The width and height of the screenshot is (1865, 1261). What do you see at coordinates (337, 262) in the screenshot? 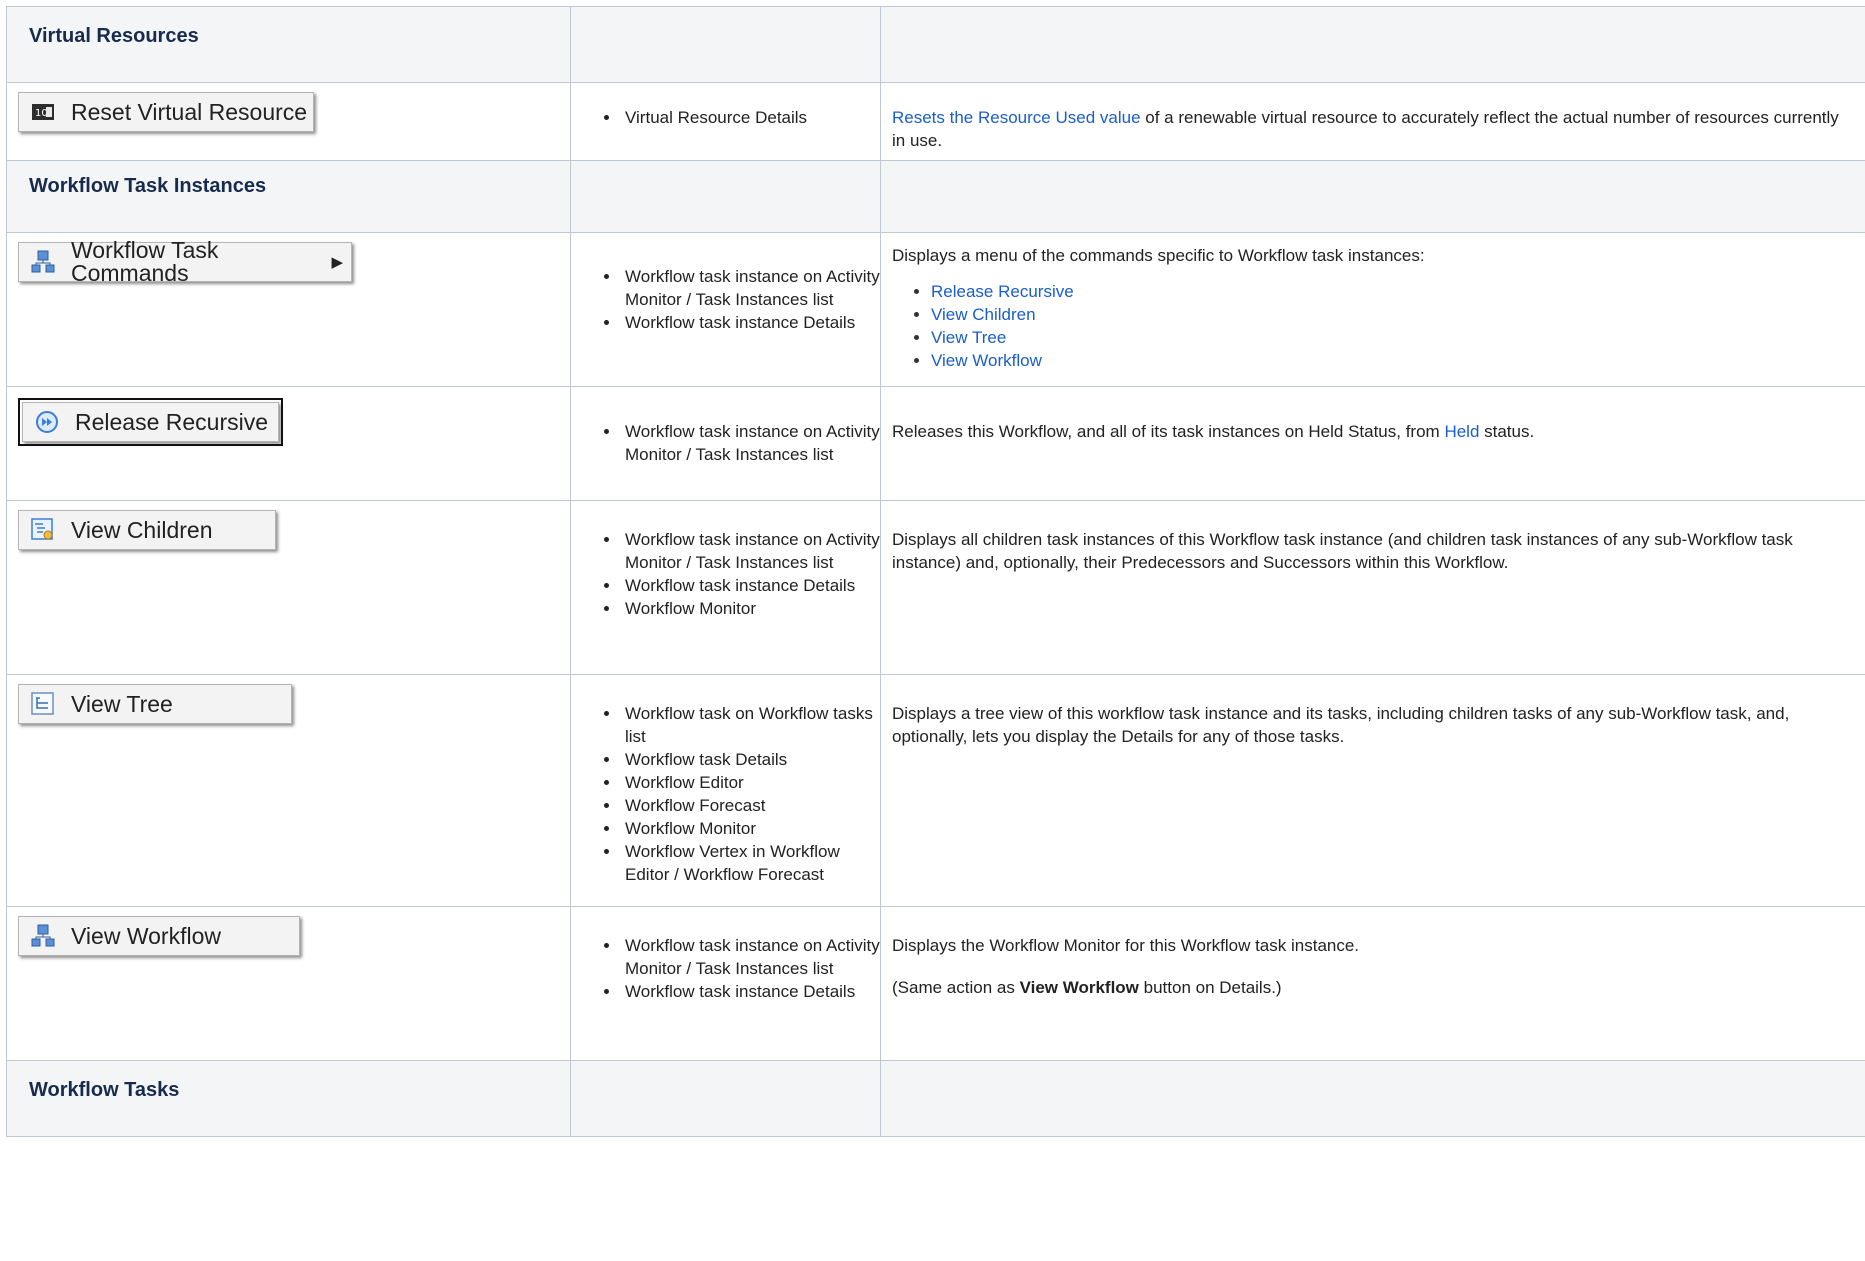
I see `submenu-arrow-icon: ▶` at bounding box center [337, 262].